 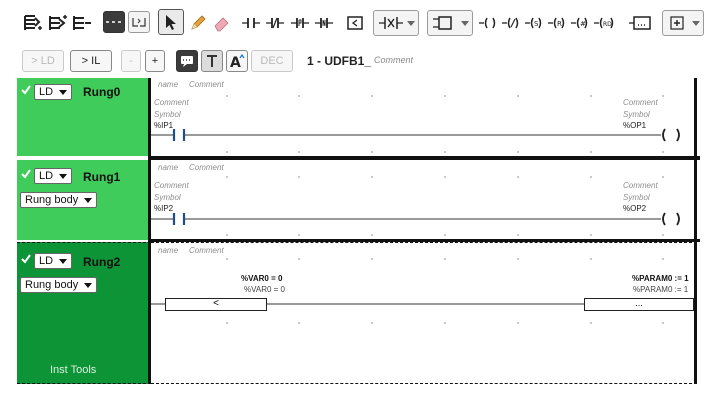 I want to click on toggle-symbols-button, so click(x=212, y=61).